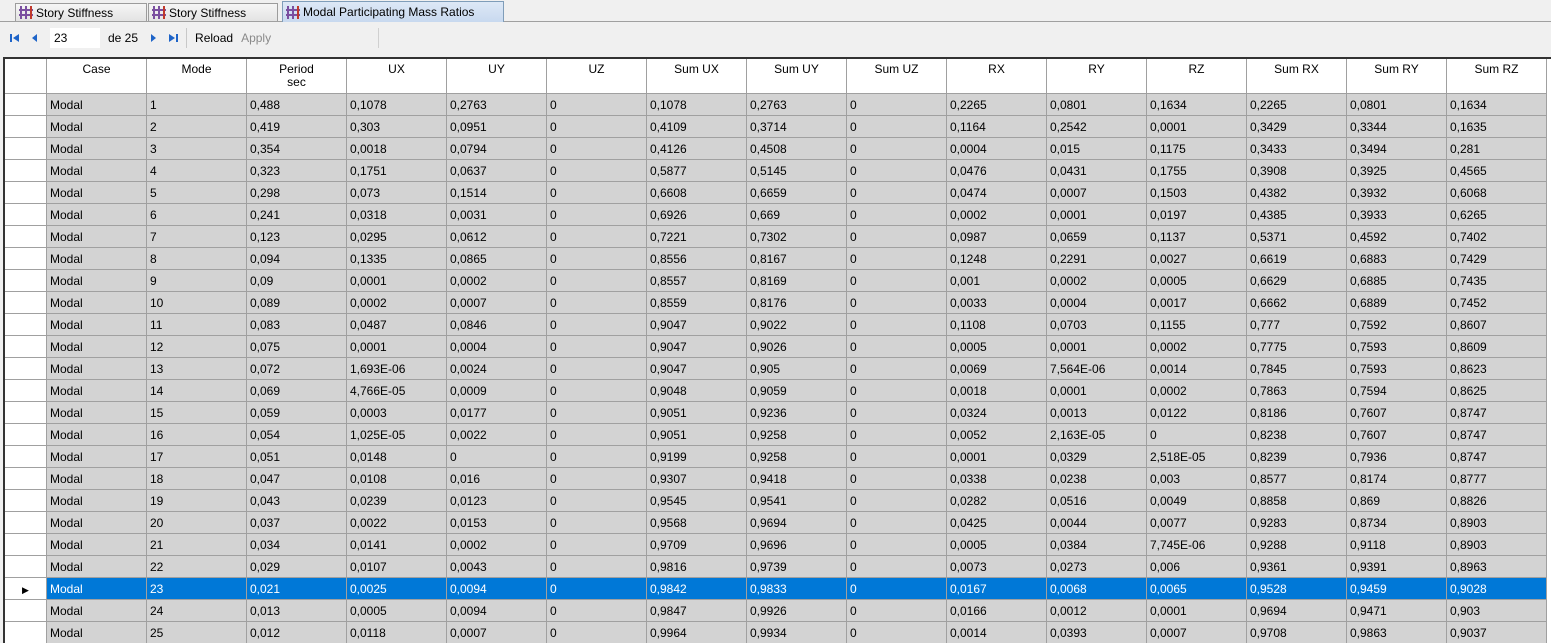 The width and height of the screenshot is (1551, 643). What do you see at coordinates (1396, 324) in the screenshot?
I see `table-cell: 0,7592` at bounding box center [1396, 324].